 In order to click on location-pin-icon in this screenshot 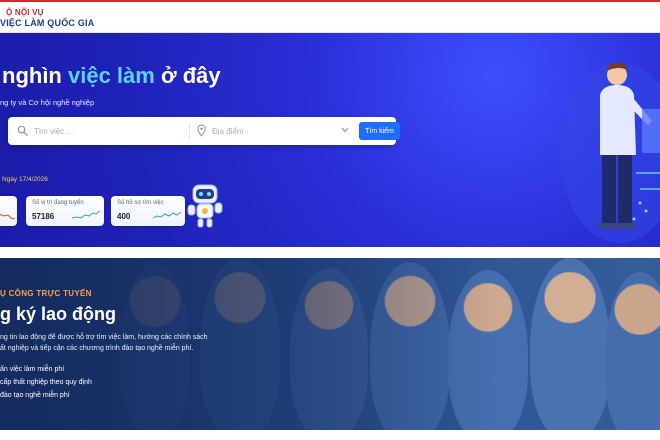, I will do `click(201, 130)`.